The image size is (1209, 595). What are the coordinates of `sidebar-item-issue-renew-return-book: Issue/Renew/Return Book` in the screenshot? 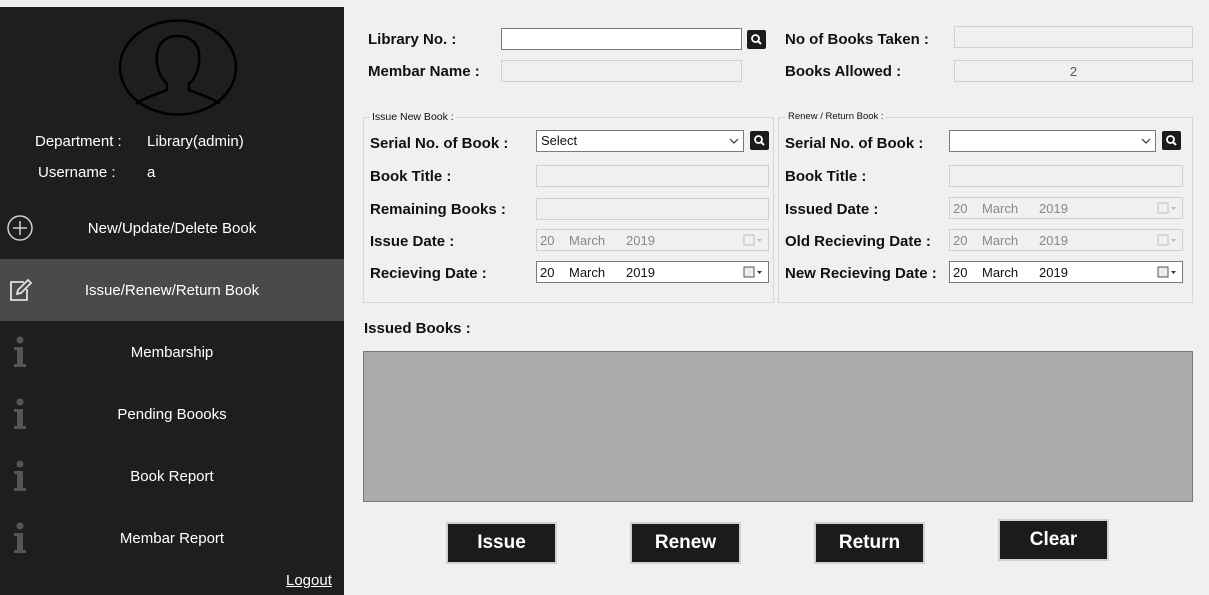 It's located at (172, 290).